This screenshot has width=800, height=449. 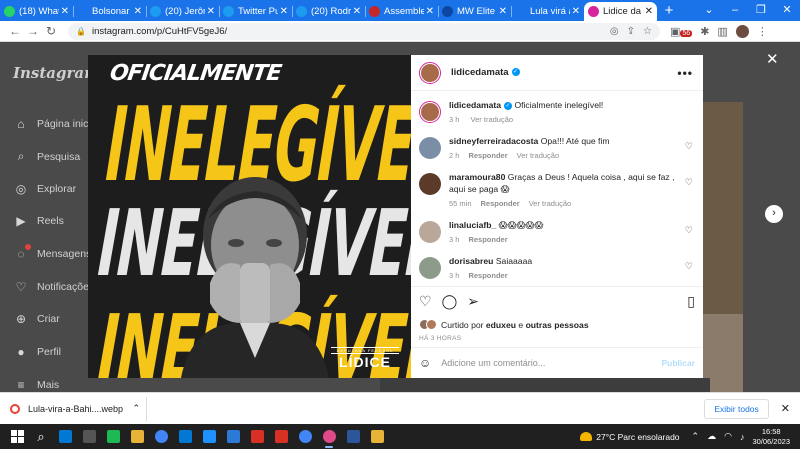 I want to click on browser-tab: (18) What ✕, so click(x=36, y=11).